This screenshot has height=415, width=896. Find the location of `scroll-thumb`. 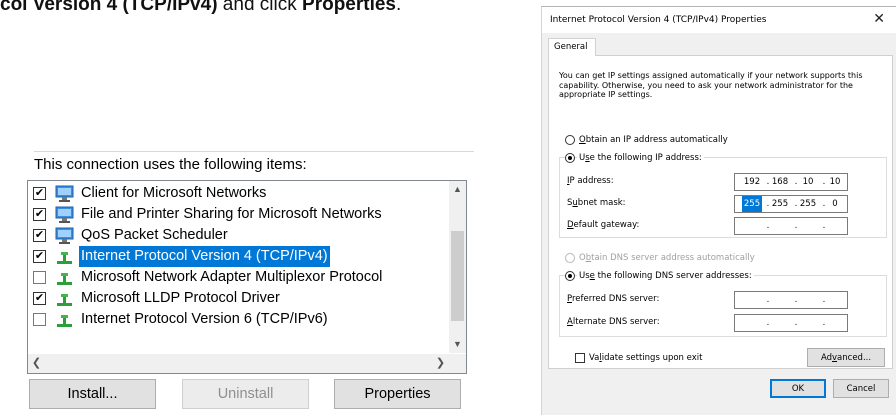

scroll-thumb is located at coordinates (457, 276).